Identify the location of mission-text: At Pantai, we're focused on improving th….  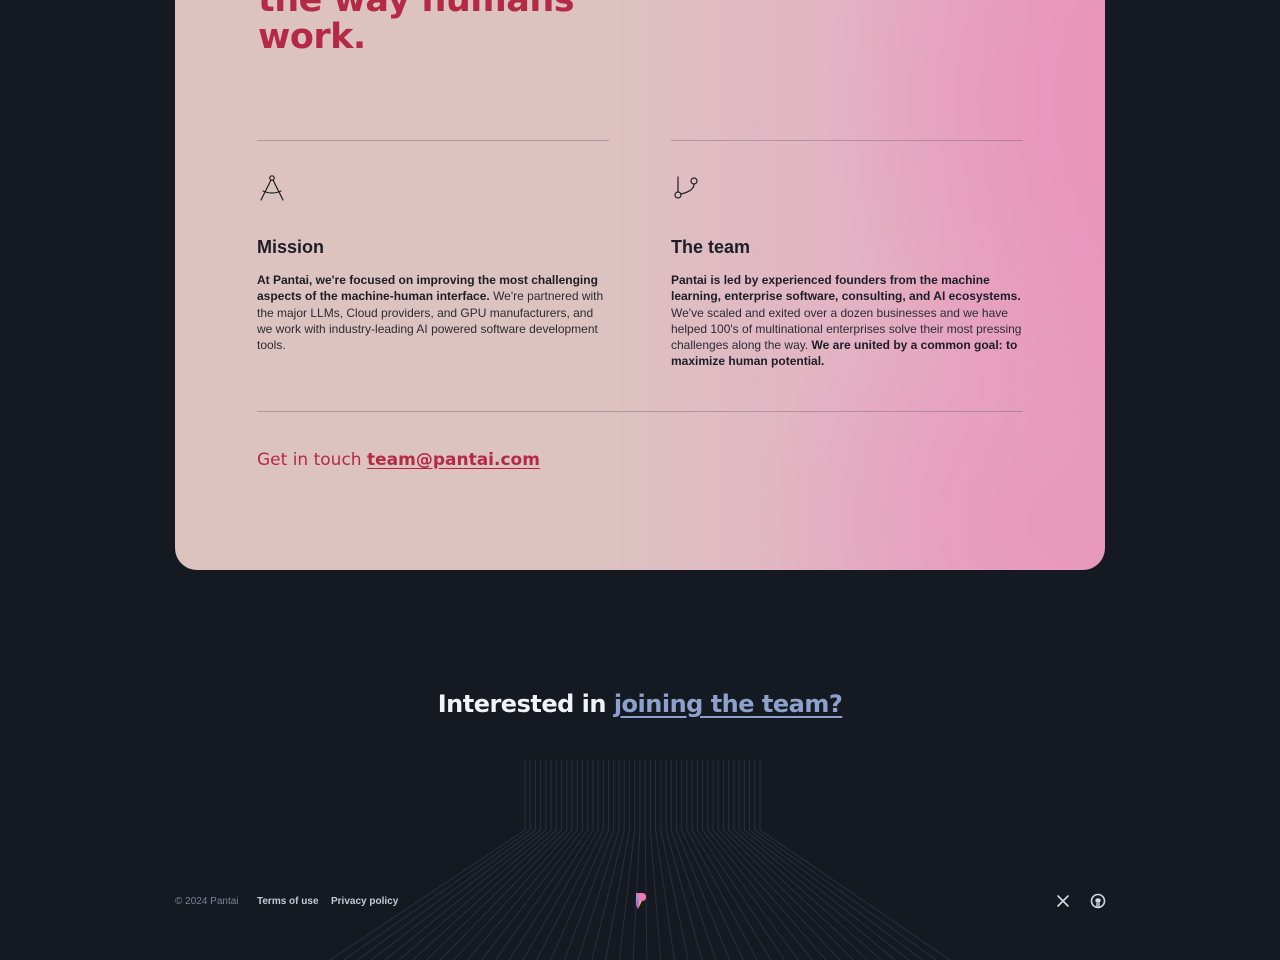
(433, 312).